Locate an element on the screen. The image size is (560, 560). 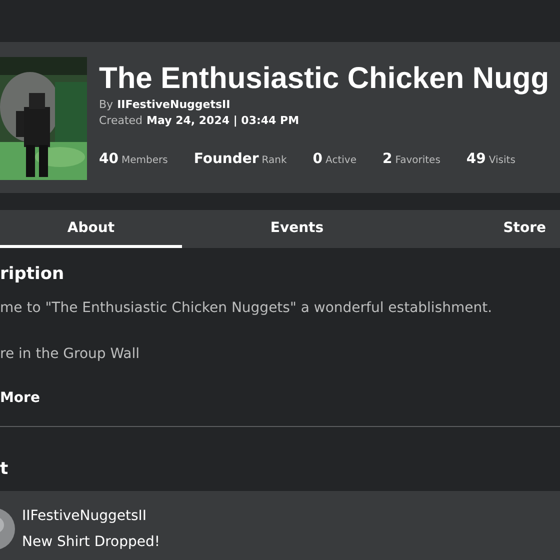
shout-message: New Shirt Dropped! is located at coordinates (91, 542).